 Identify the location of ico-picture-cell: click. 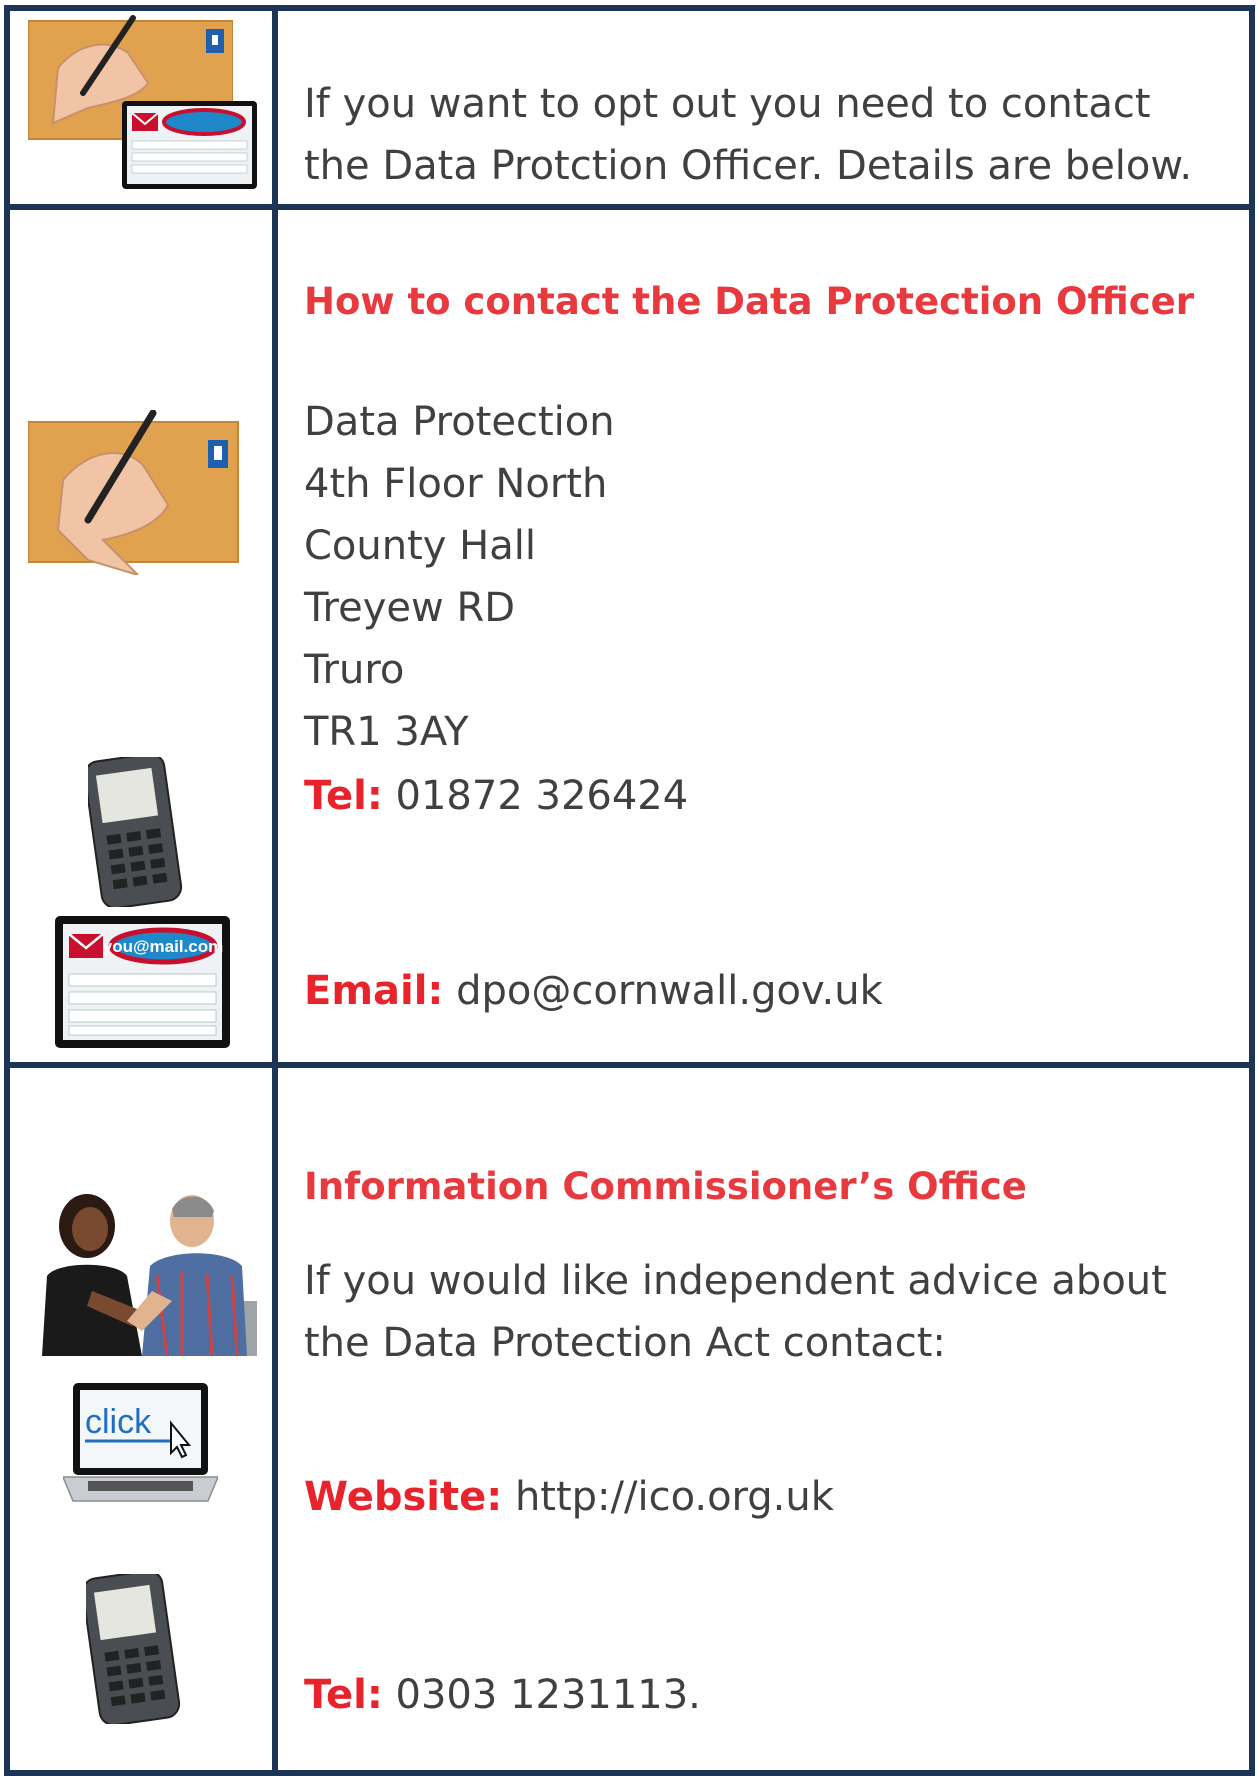
(141, 1419).